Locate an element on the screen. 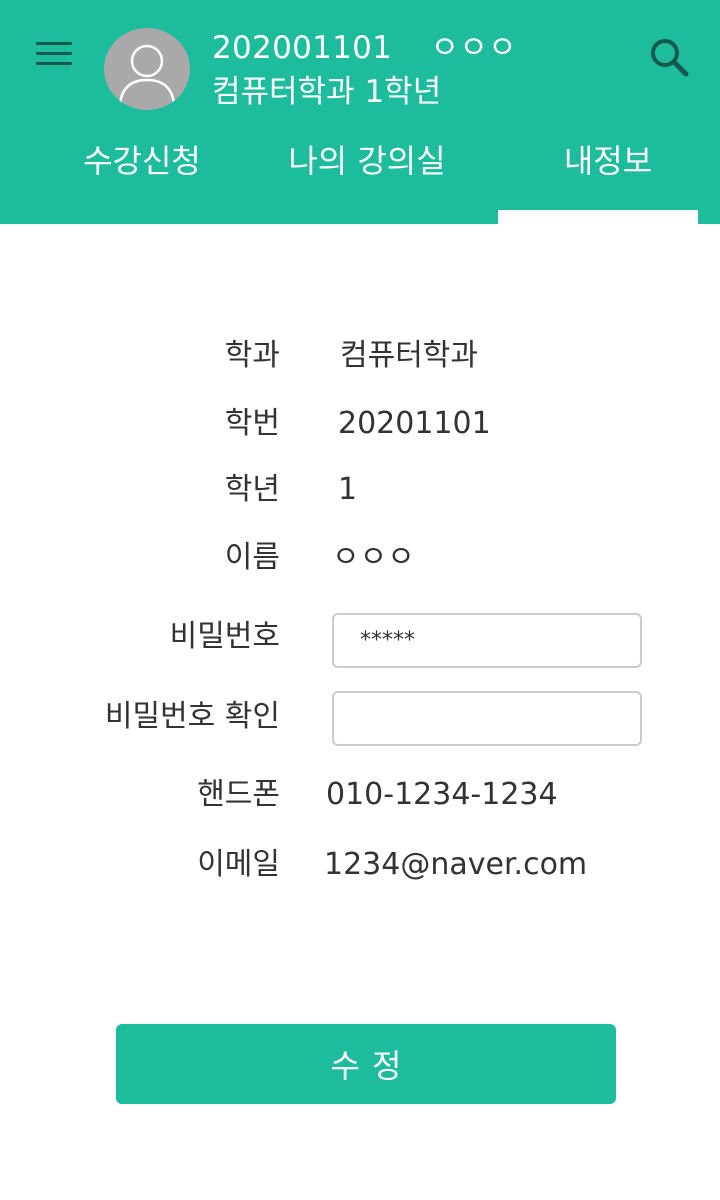 The width and height of the screenshot is (720, 1200). tab-course-registration: 수강신청 is located at coordinates (142, 161).